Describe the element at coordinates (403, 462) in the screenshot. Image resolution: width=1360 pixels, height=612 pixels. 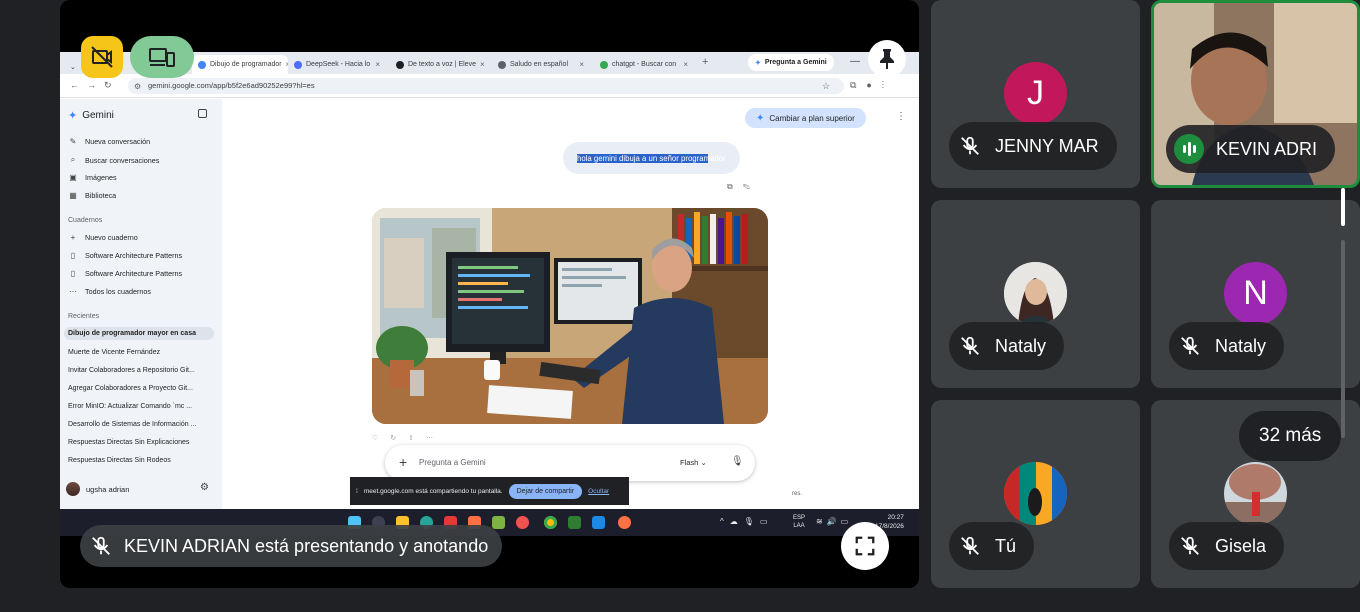
I see `plus-icon: +` at that location.